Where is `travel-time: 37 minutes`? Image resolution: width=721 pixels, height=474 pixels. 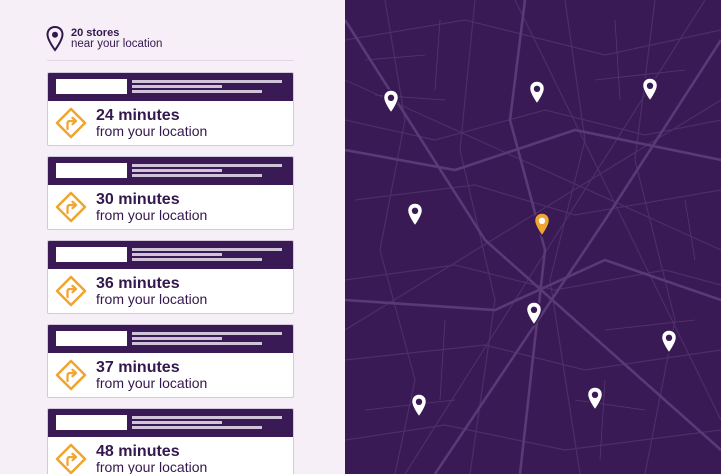
travel-time: 37 minutes is located at coordinates (138, 367).